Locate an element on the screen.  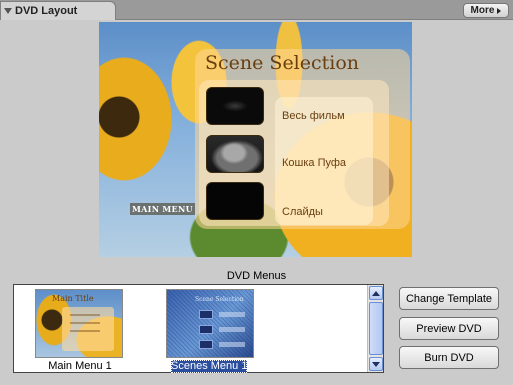
scene-item-cat: Кошка Пуфа is located at coordinates (314, 163).